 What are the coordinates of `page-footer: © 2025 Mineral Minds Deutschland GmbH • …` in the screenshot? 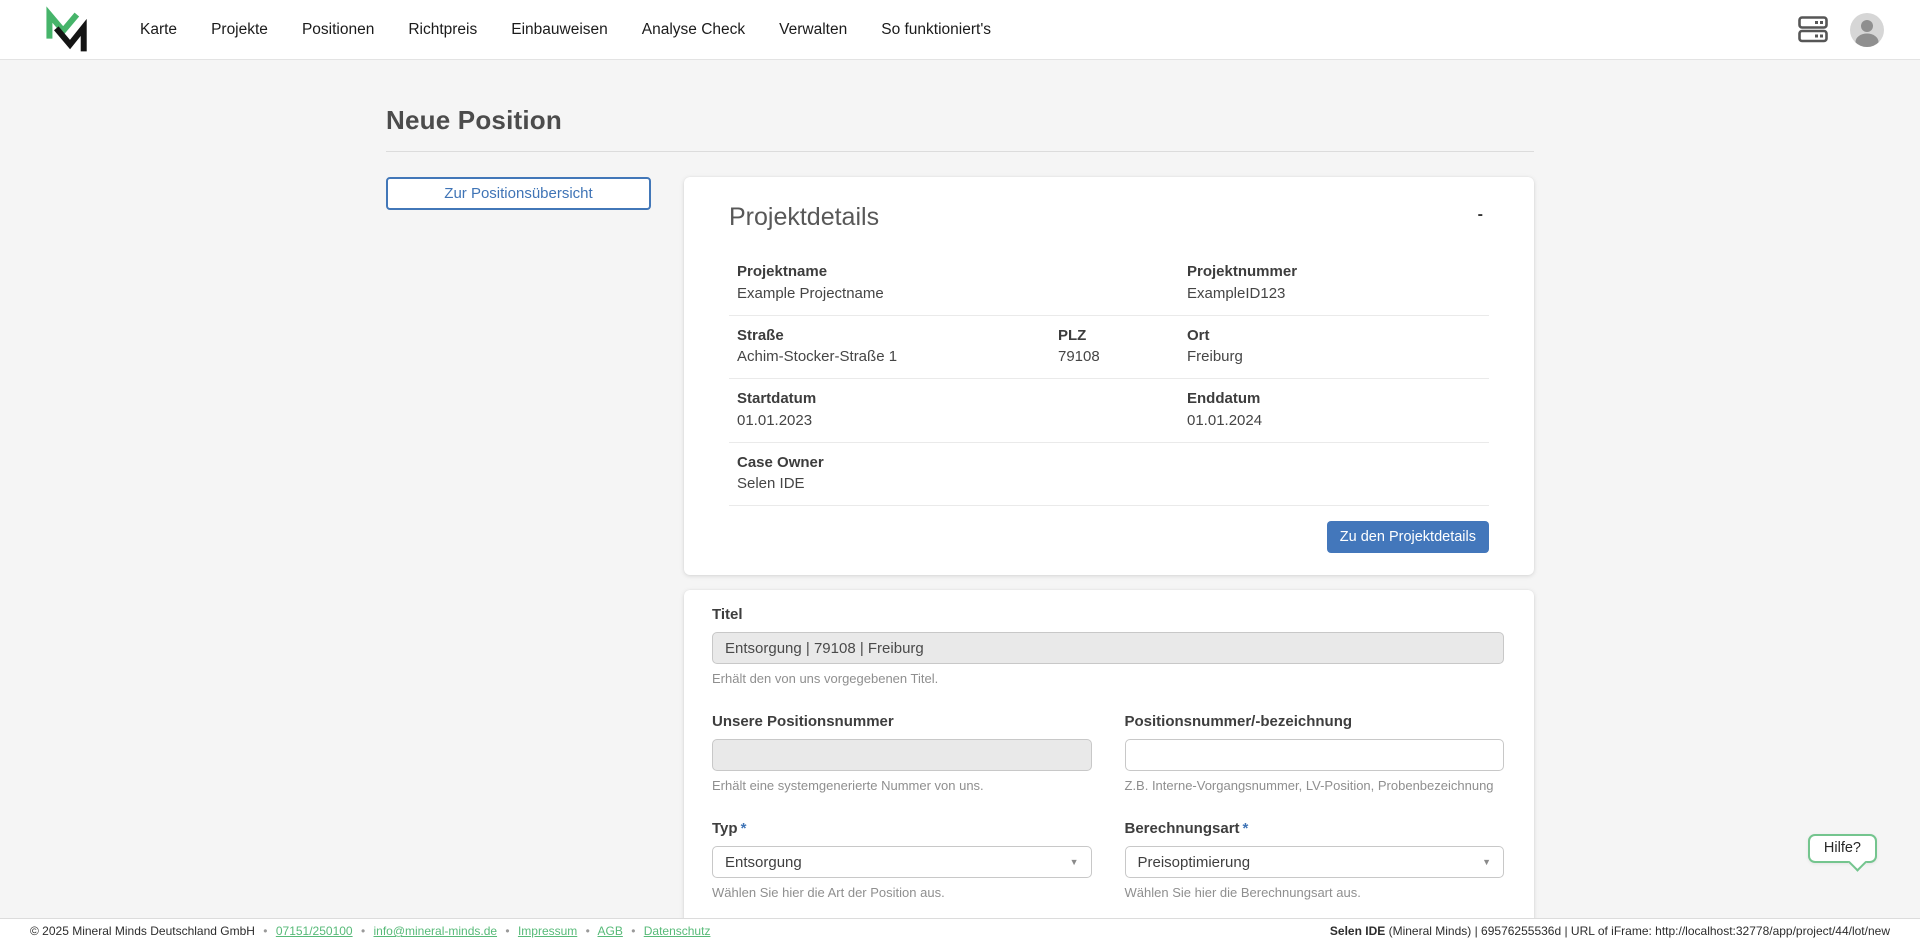 It's located at (960, 930).